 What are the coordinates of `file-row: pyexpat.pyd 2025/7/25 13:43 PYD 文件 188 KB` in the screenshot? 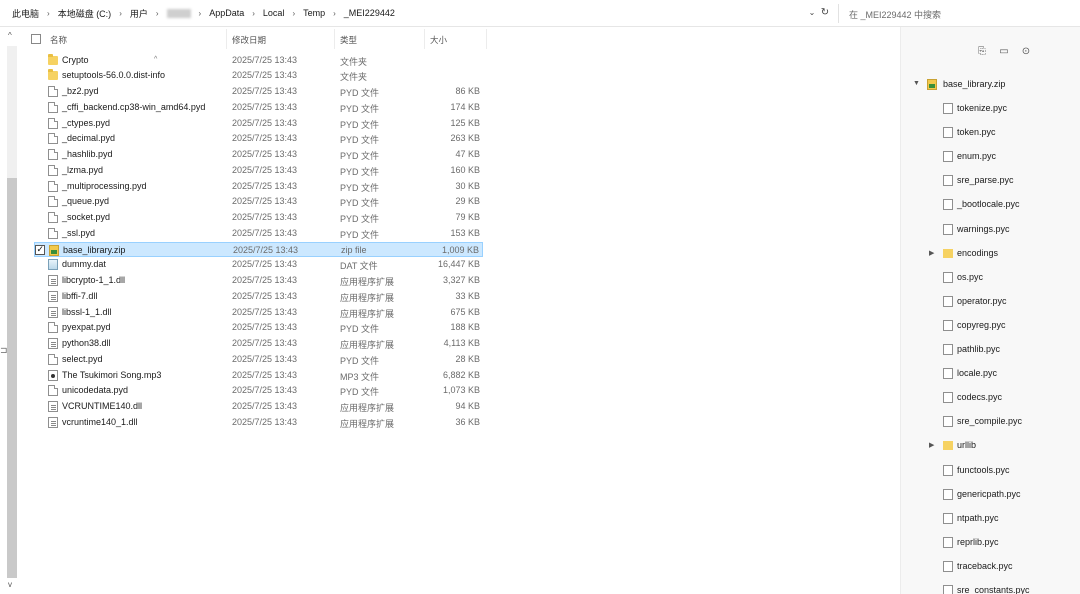 It's located at (258, 328).